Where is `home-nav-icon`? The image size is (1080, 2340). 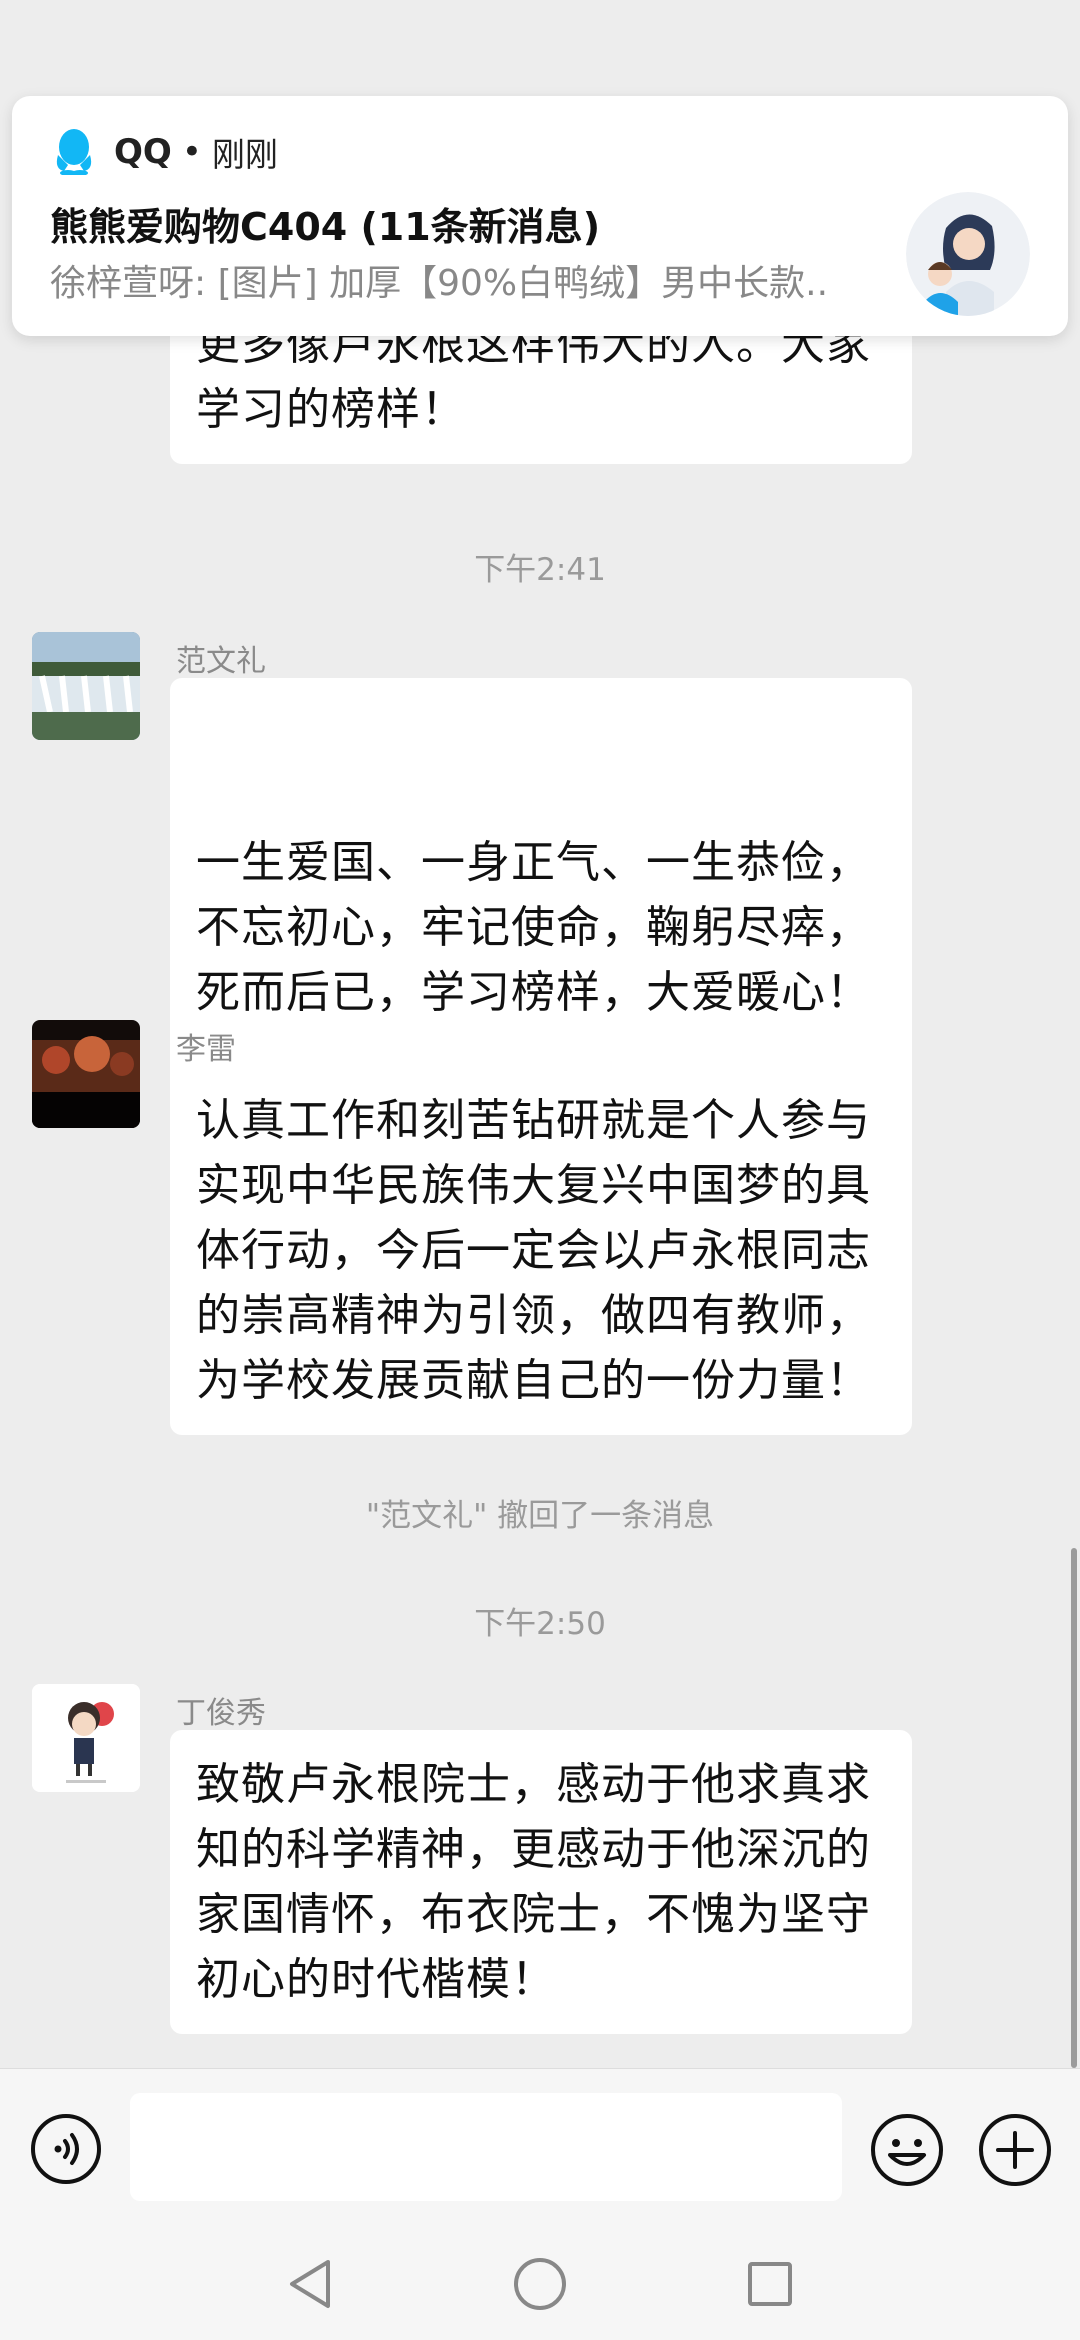 home-nav-icon is located at coordinates (540, 2284).